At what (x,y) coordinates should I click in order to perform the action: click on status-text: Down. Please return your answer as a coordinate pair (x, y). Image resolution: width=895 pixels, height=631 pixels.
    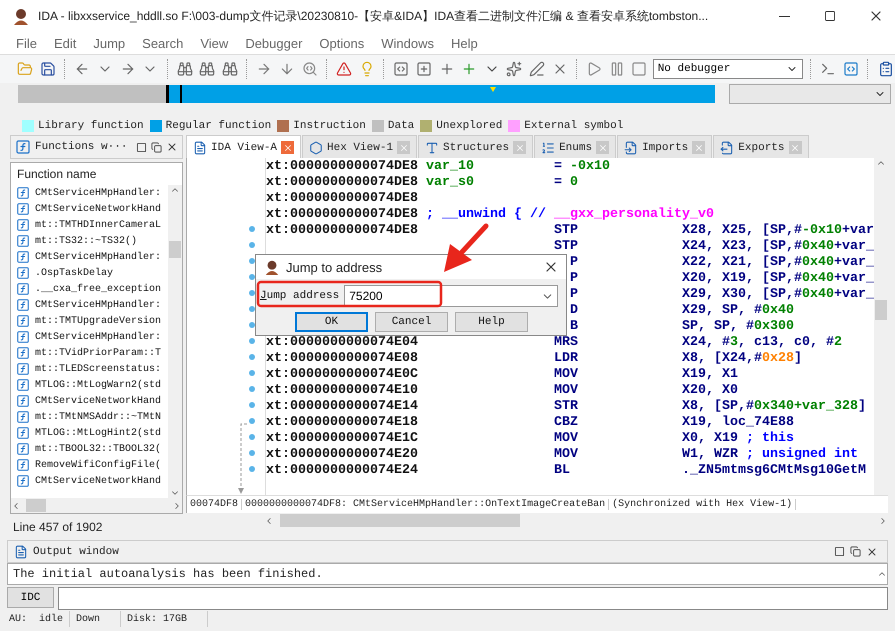
    Looking at the image, I should click on (88, 619).